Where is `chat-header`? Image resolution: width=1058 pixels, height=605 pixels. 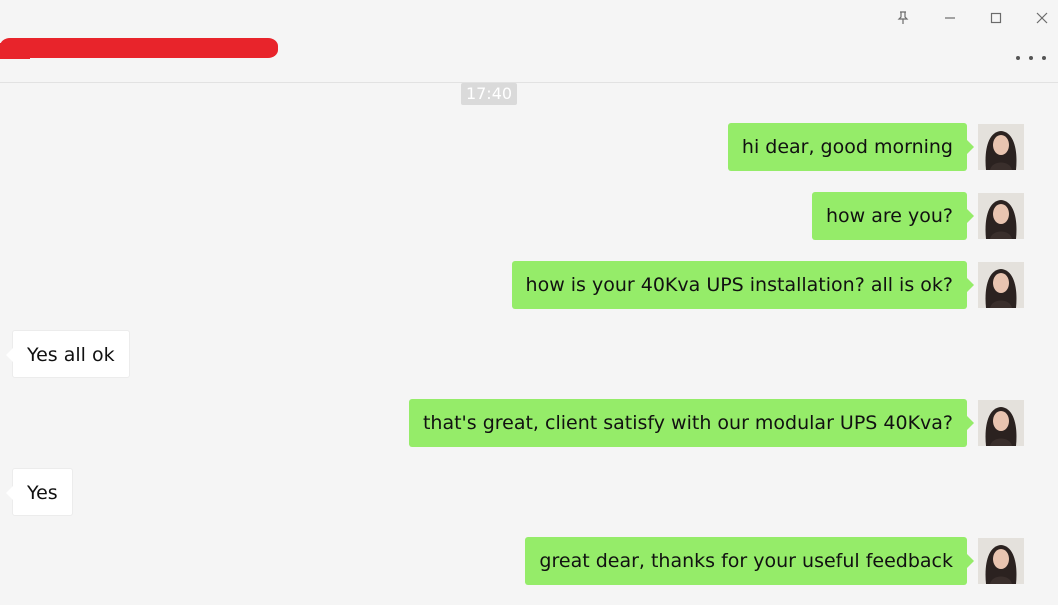
chat-header is located at coordinates (529, 41).